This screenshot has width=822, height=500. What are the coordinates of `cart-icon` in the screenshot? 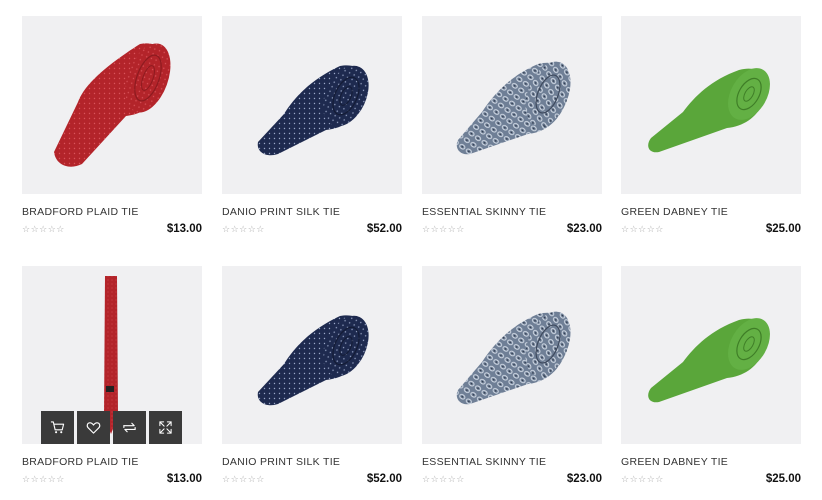 It's located at (57, 427).